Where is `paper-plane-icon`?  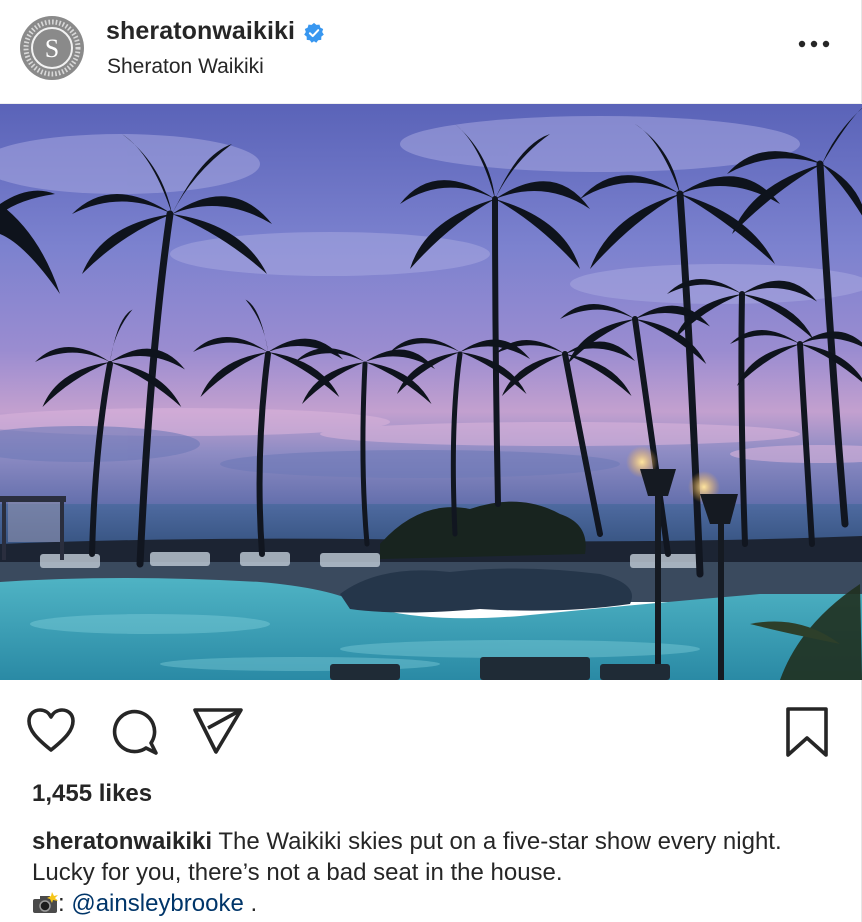
paper-plane-icon is located at coordinates (218, 731).